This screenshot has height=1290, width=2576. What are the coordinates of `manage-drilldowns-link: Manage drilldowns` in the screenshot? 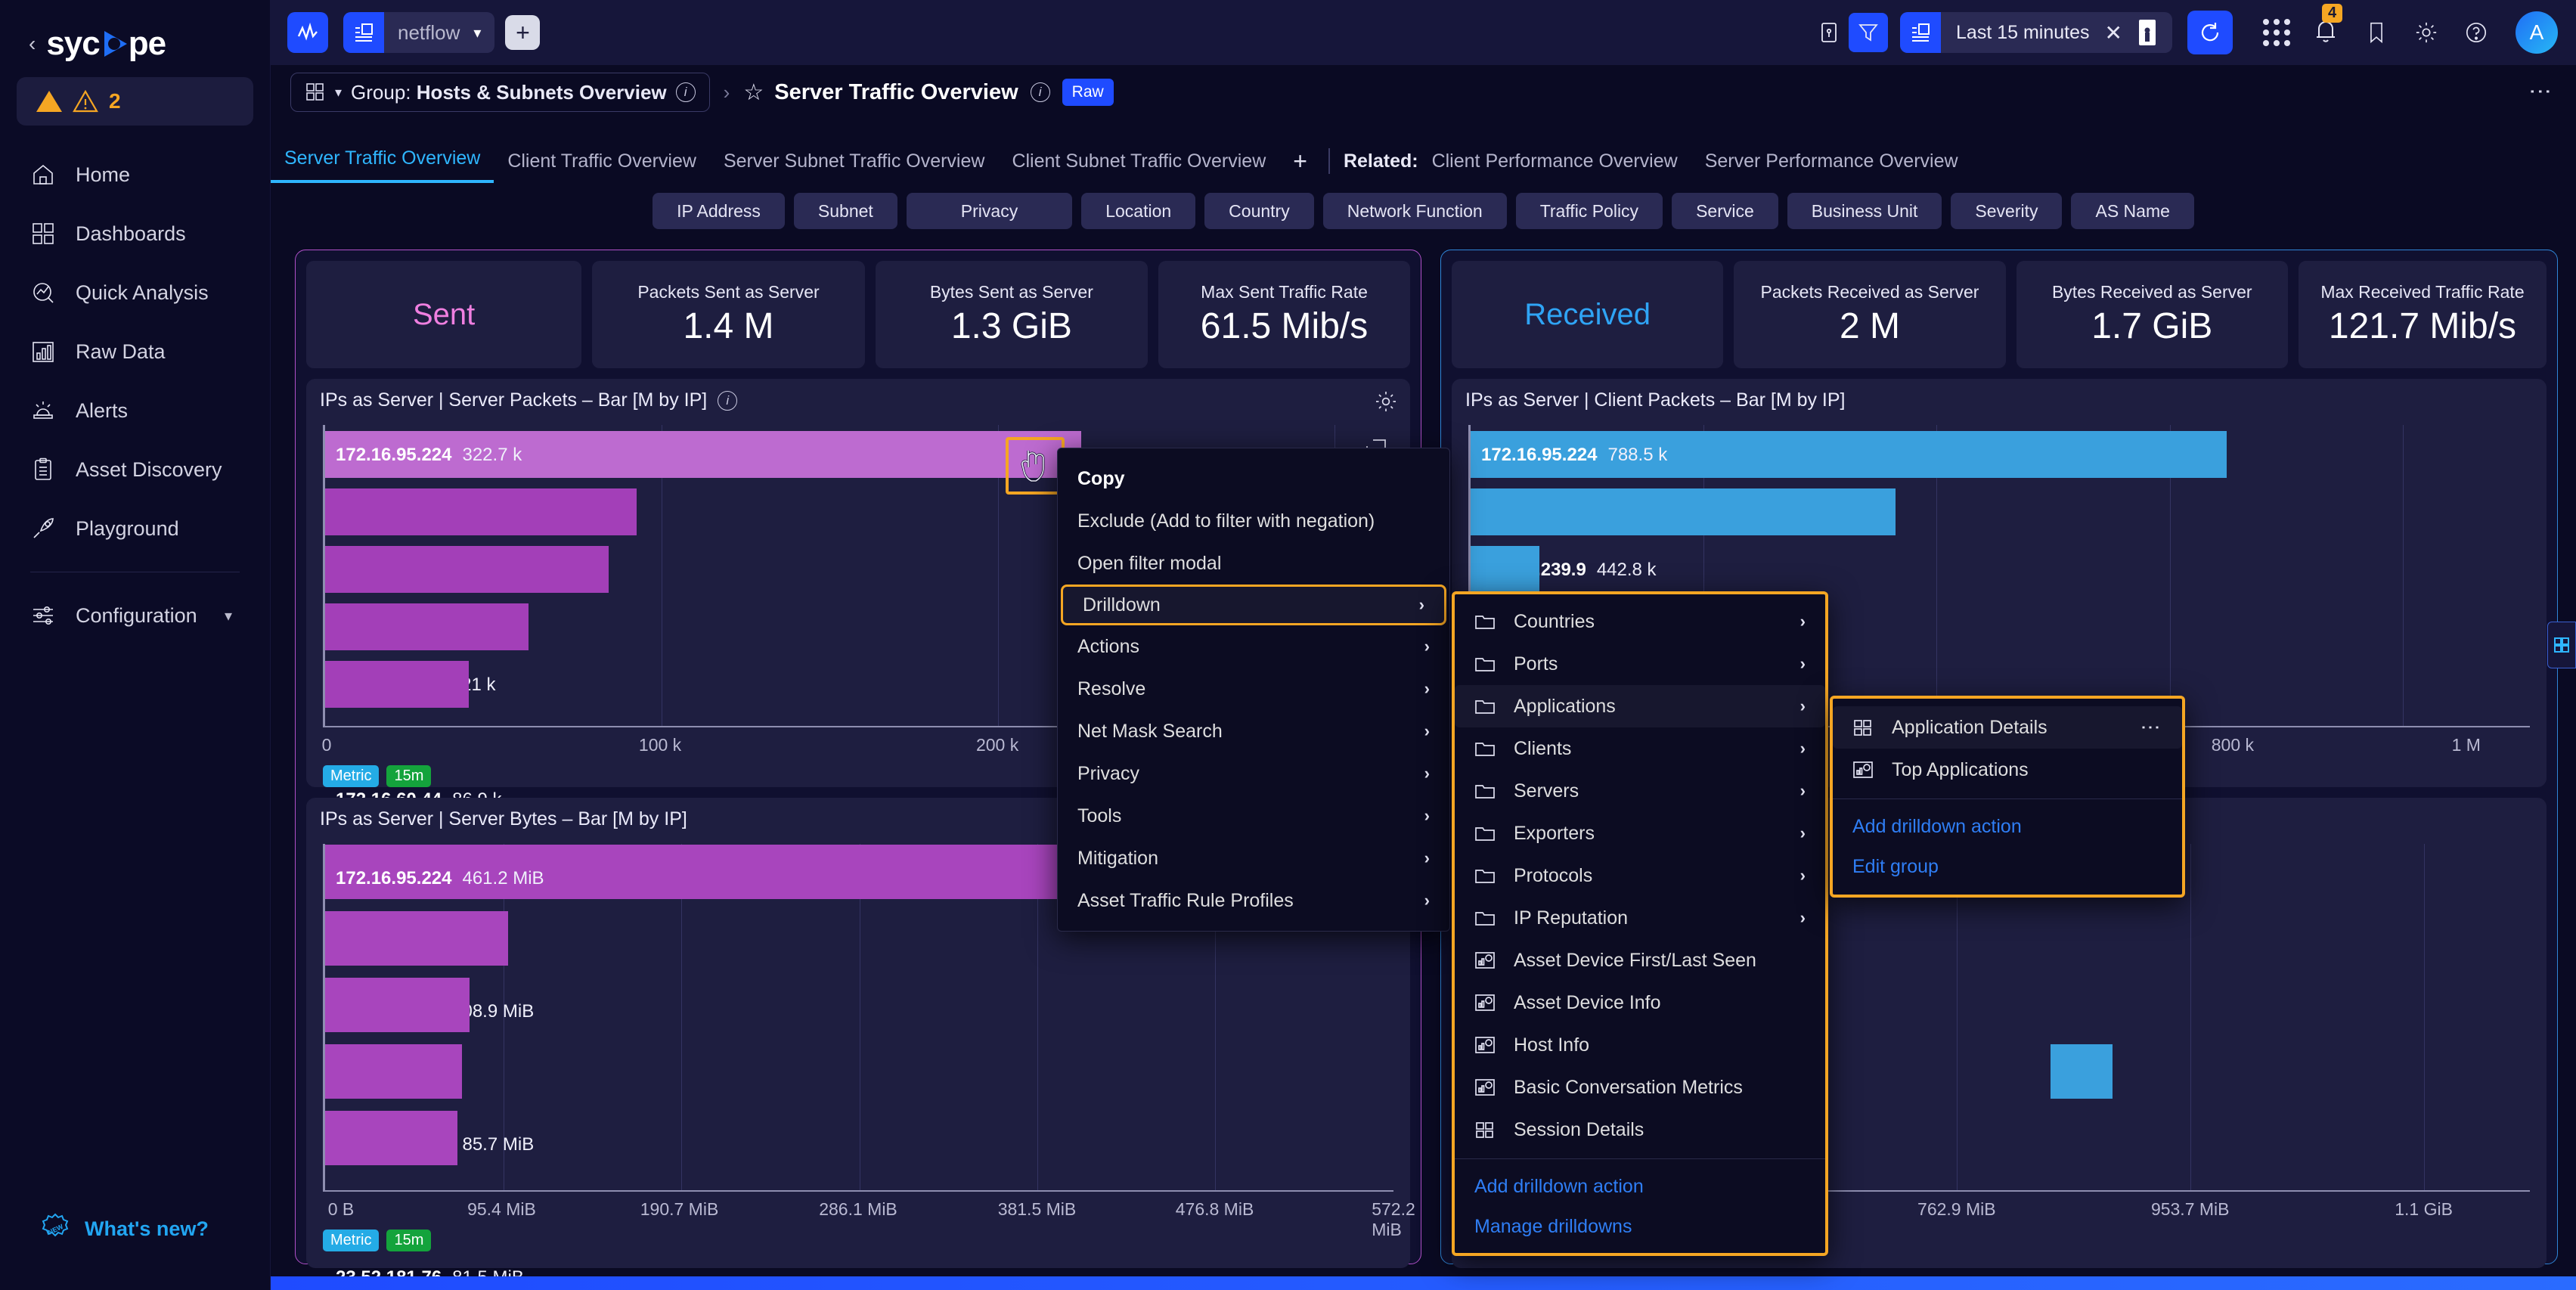 It's located at (1640, 1227).